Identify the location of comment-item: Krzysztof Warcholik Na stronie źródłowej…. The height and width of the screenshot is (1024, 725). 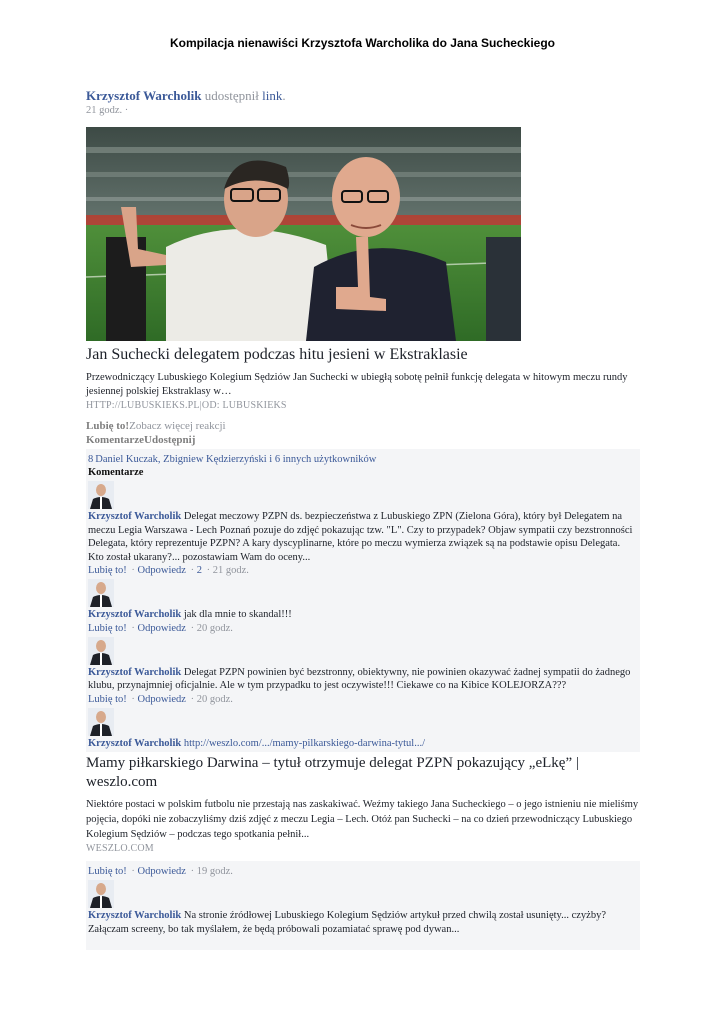
(363, 908).